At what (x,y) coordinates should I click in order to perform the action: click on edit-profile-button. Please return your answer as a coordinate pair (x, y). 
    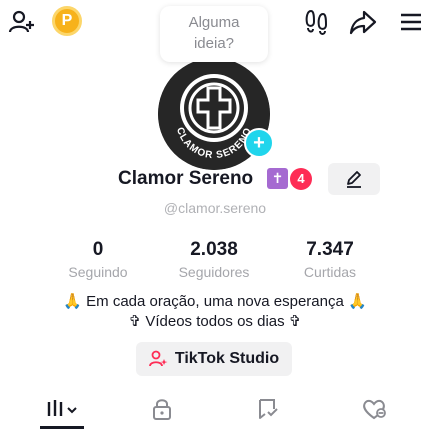
    Looking at the image, I should click on (354, 179).